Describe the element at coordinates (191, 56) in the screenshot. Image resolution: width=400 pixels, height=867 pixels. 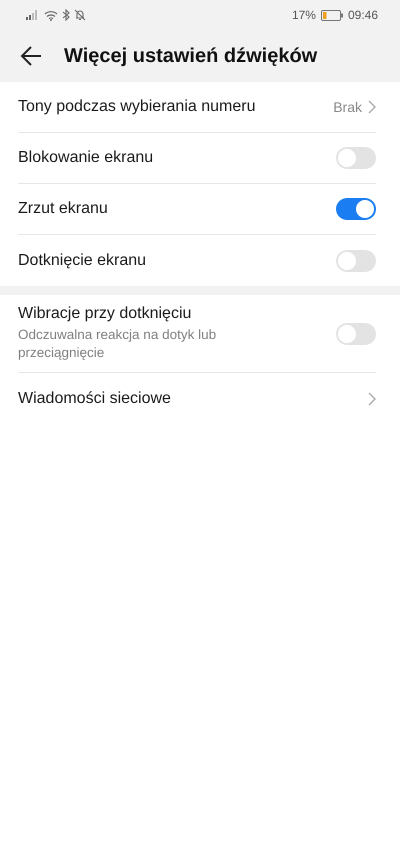
I see `page-title: Więcej ustawień dźwięków` at that location.